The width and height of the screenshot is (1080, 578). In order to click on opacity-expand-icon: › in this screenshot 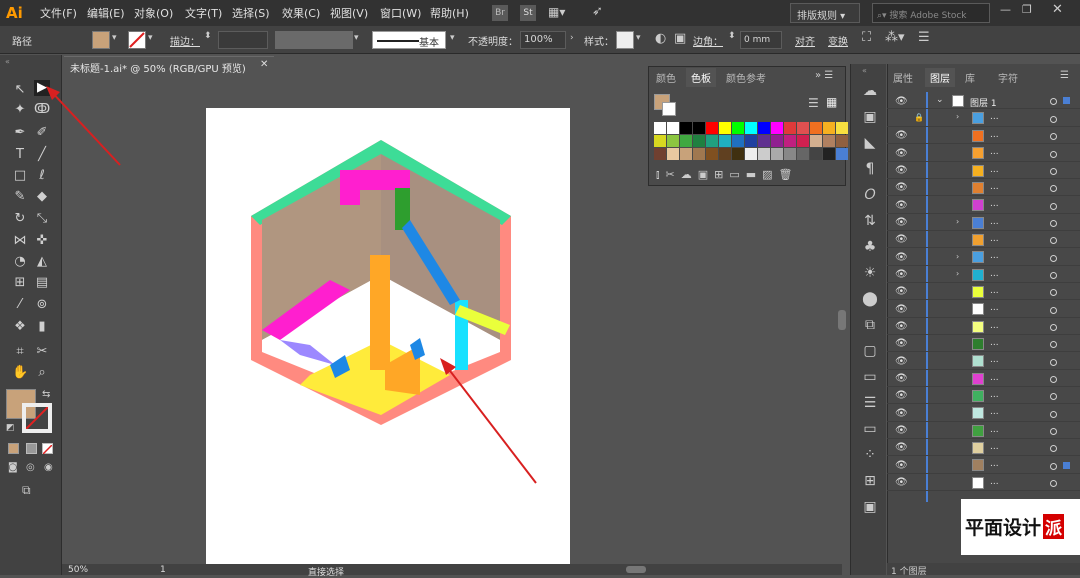, I will do `click(572, 38)`.